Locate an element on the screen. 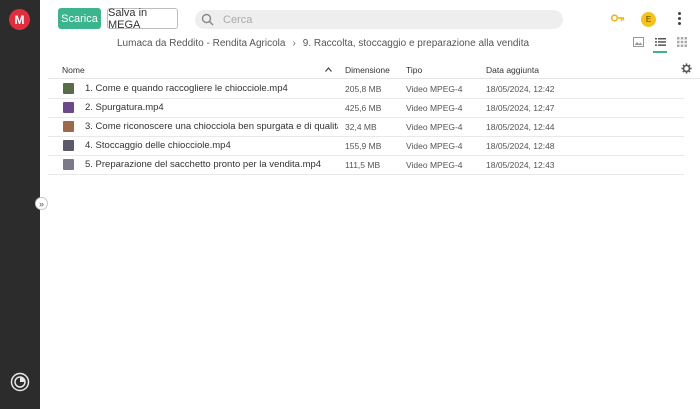 This screenshot has height=409, width=700. file-date: 18/05/2024, 12:43 is located at coordinates (520, 165).